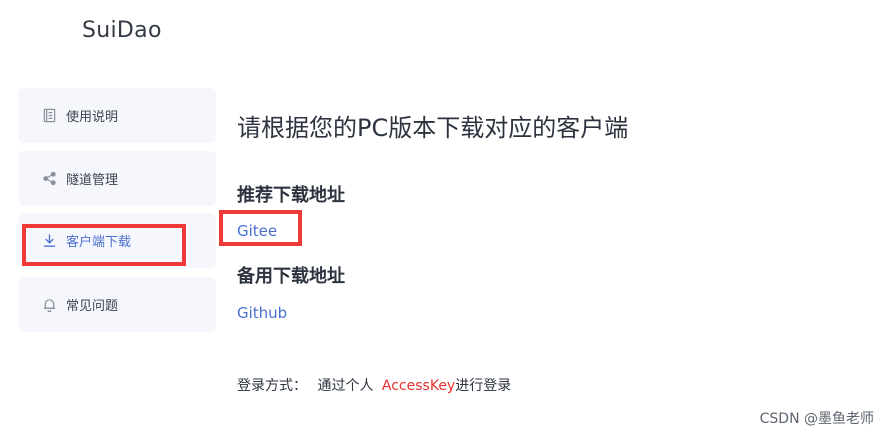  What do you see at coordinates (92, 117) in the screenshot?
I see `sidebar-item-label: 使用说明` at bounding box center [92, 117].